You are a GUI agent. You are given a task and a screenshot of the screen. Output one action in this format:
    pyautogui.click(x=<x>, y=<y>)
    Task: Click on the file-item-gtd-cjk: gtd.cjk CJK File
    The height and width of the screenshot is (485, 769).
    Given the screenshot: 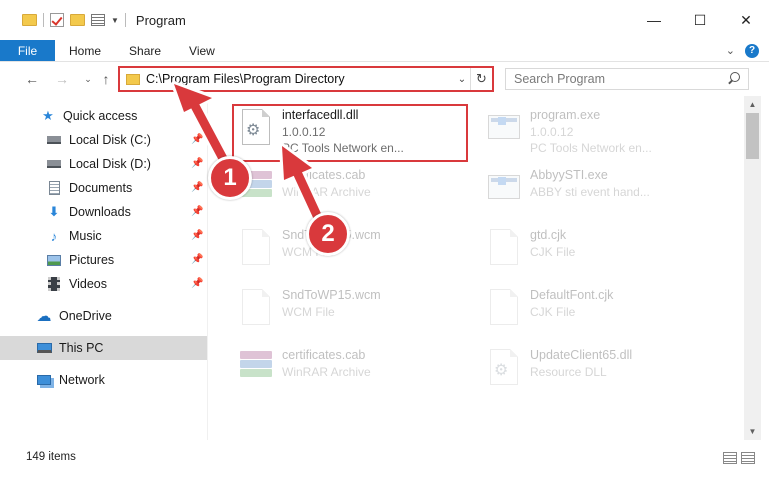 What is the action you would take?
    pyautogui.click(x=576, y=244)
    